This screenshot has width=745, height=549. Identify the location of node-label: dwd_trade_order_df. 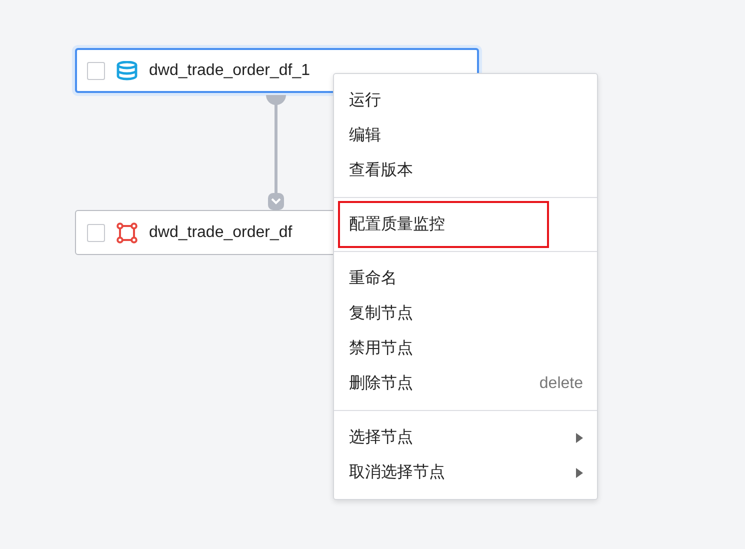
(220, 233).